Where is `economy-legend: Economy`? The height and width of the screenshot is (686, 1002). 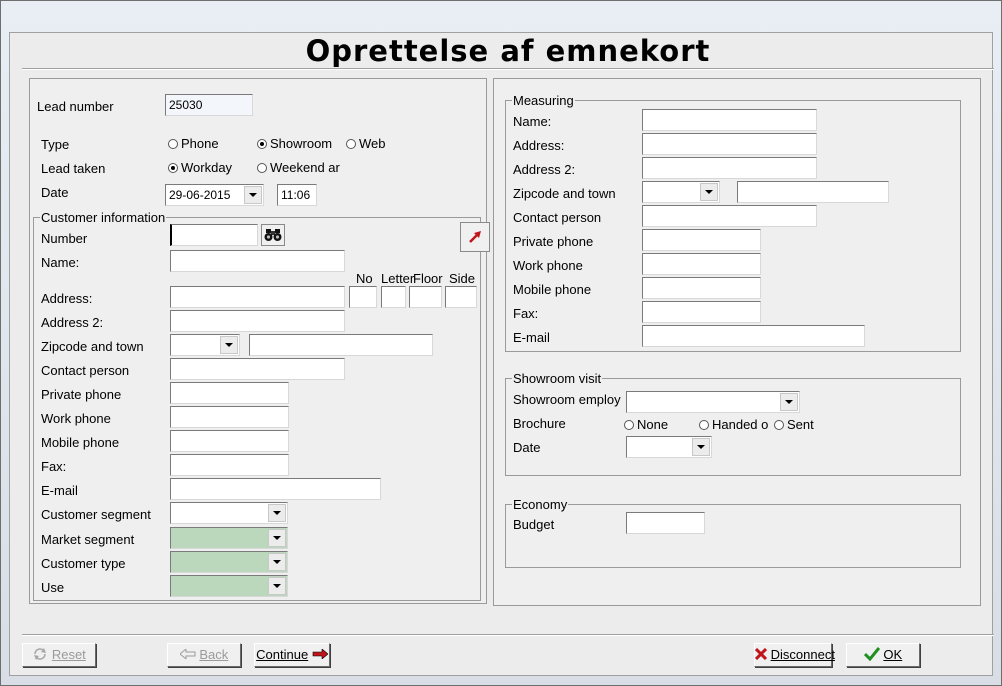 economy-legend: Economy is located at coordinates (540, 504).